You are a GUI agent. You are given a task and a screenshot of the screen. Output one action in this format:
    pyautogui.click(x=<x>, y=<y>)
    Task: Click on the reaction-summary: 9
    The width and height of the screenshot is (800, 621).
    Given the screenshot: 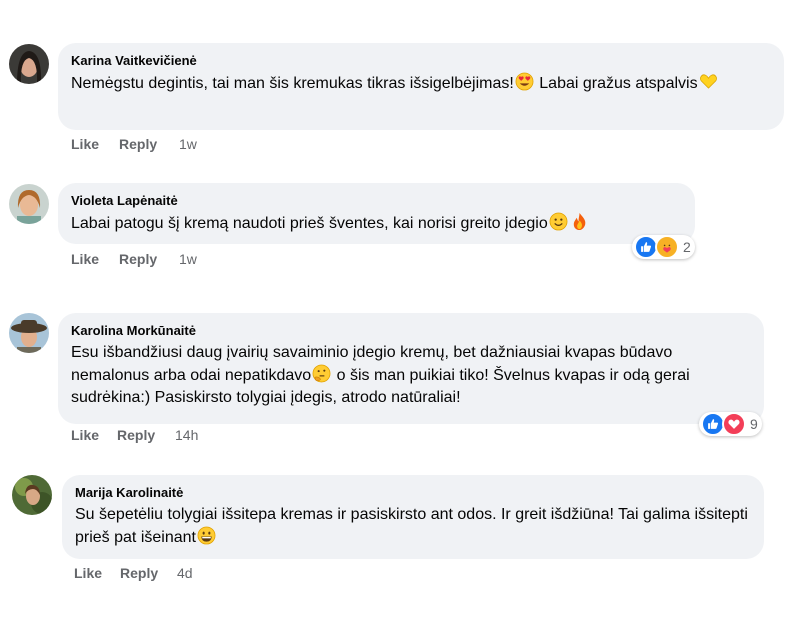 What is the action you would take?
    pyautogui.click(x=730, y=424)
    